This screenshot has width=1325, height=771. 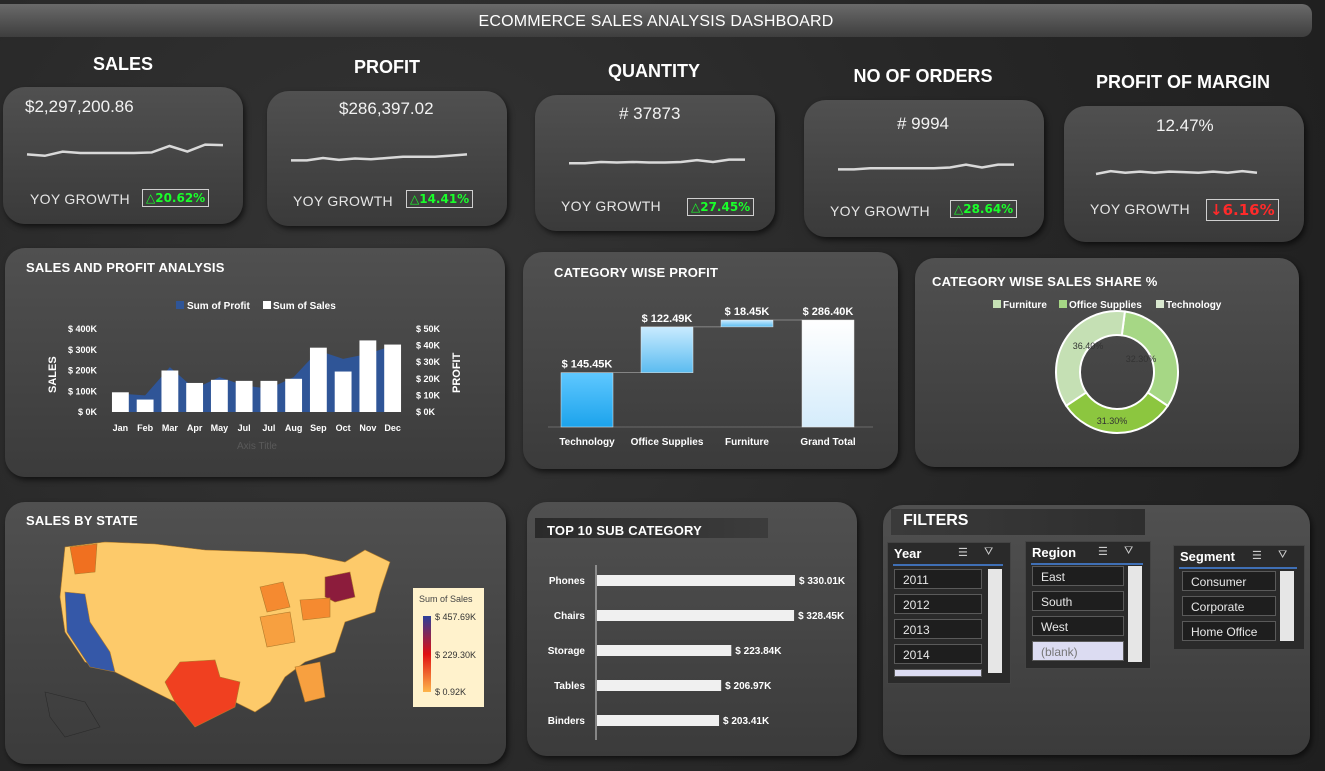 What do you see at coordinates (923, 123) in the screenshot?
I see `kpi-value: # 9994` at bounding box center [923, 123].